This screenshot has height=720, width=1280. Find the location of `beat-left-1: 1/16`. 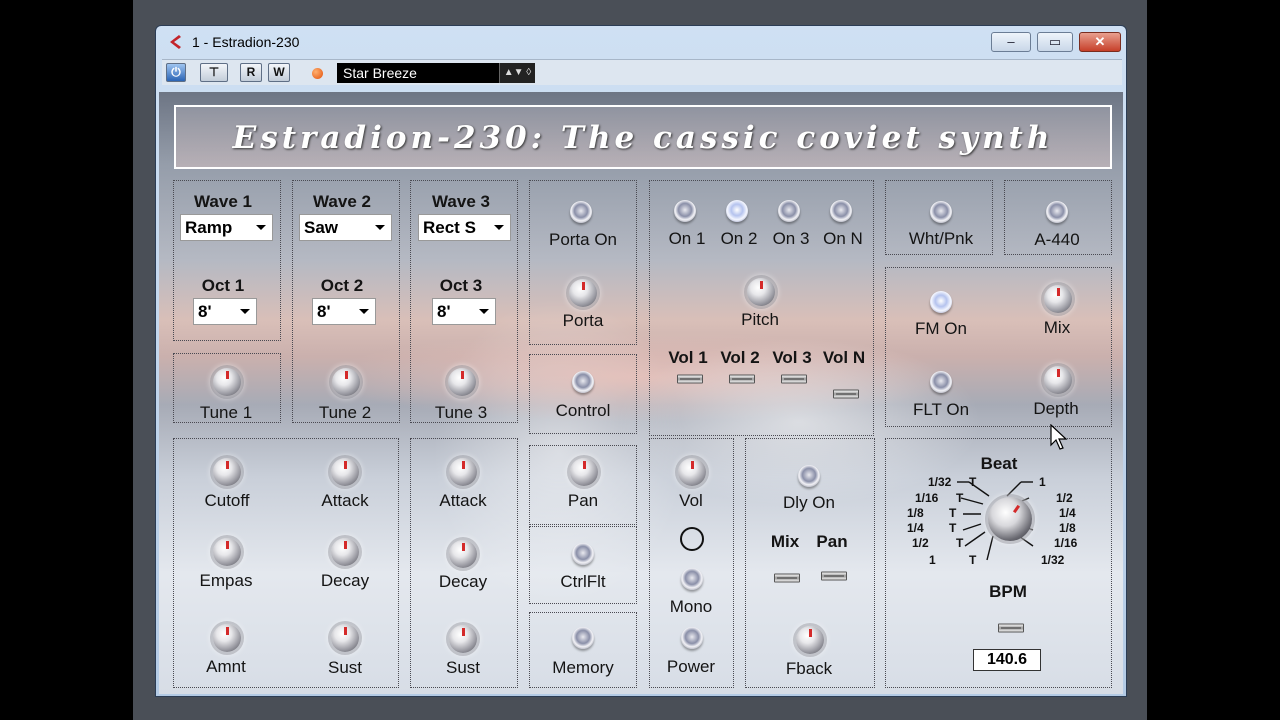

beat-left-1: 1/16 is located at coordinates (927, 498).